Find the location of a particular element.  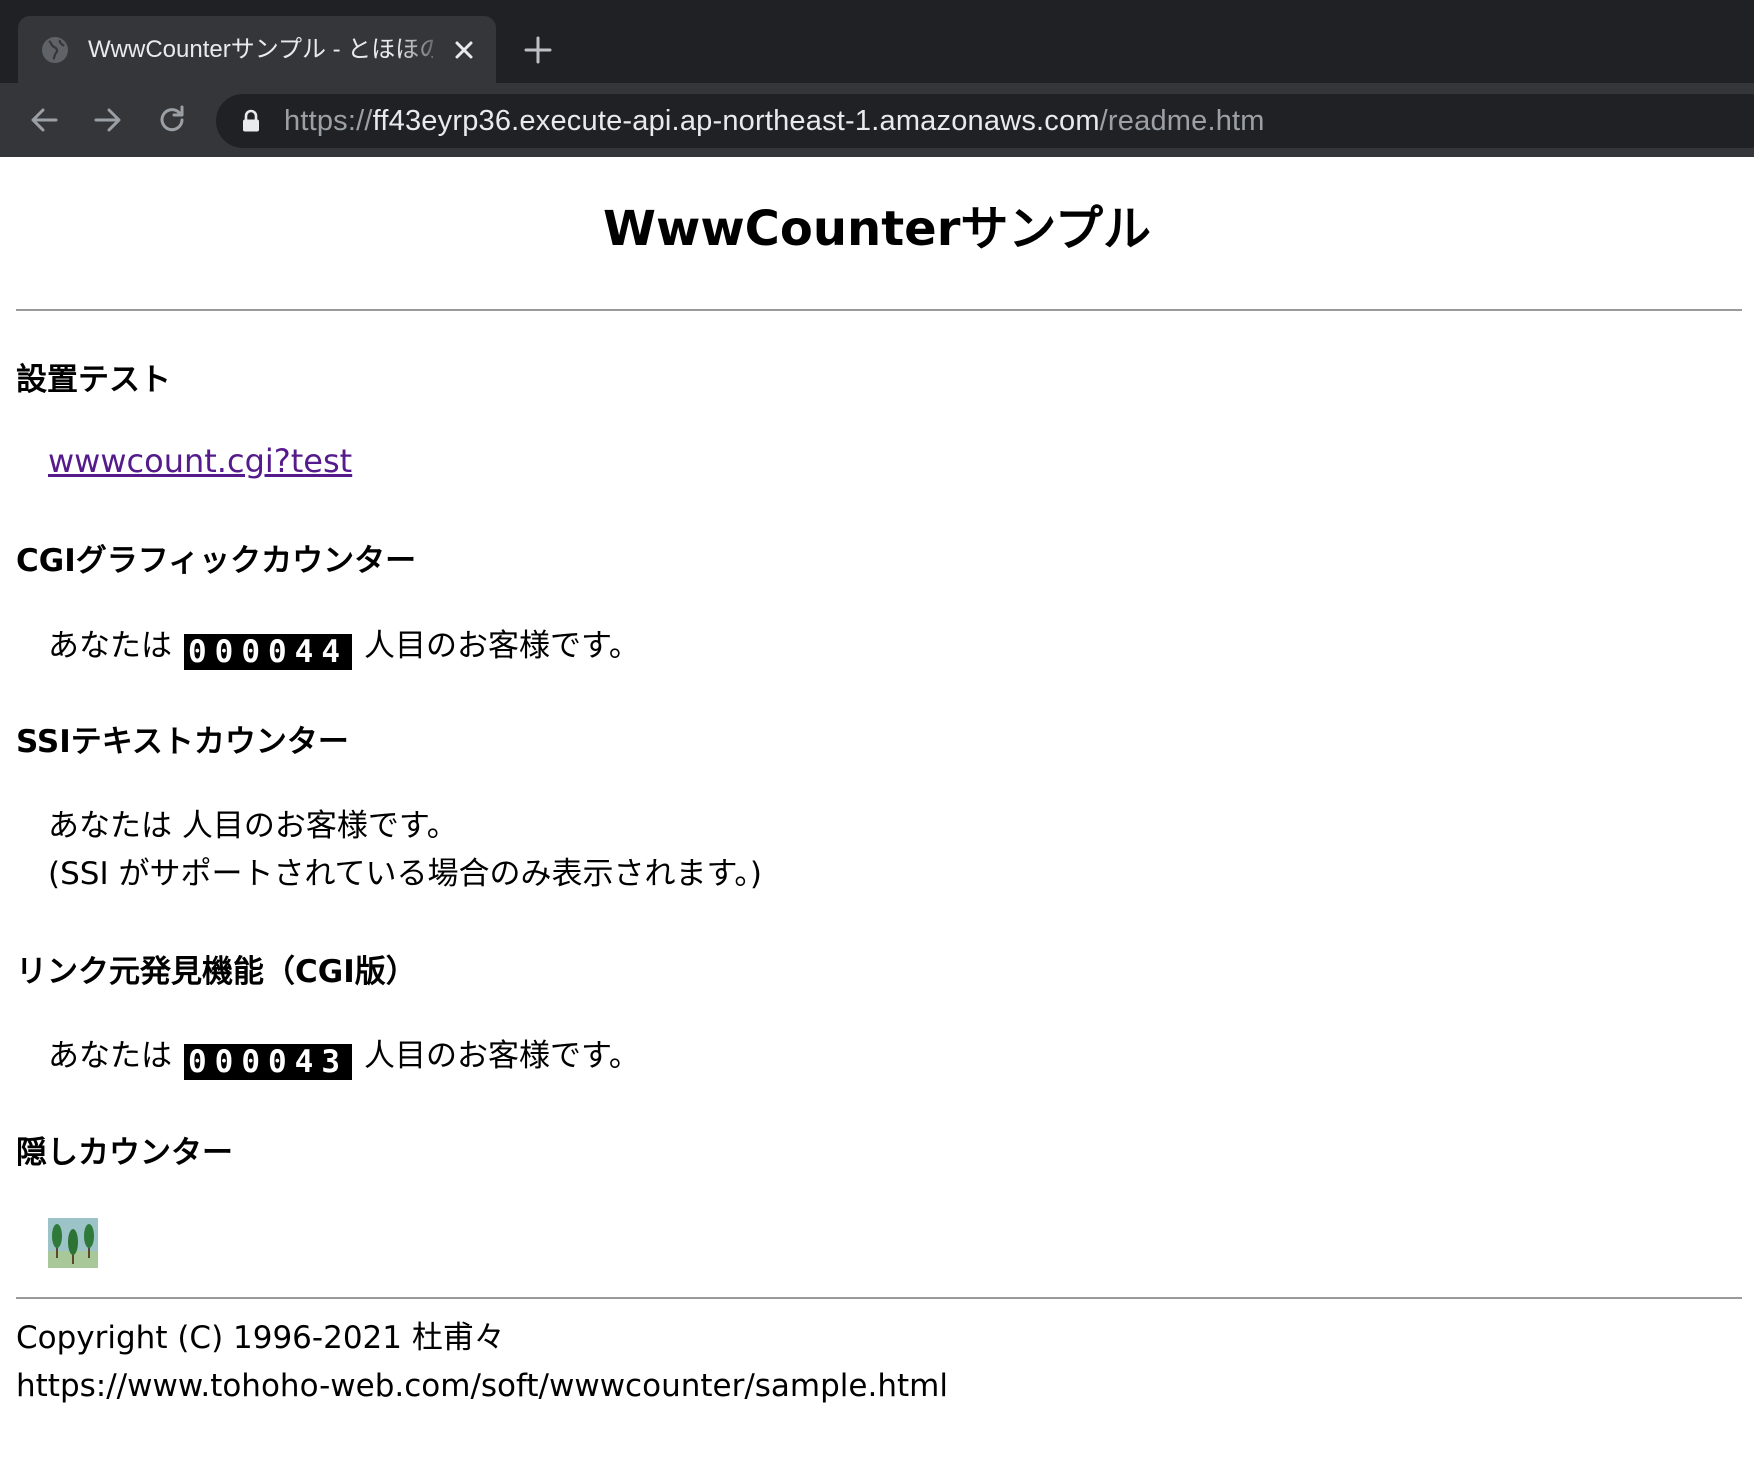

section-heading-cgi-graphic: CGIグラフィックカウンター is located at coordinates (216, 561).